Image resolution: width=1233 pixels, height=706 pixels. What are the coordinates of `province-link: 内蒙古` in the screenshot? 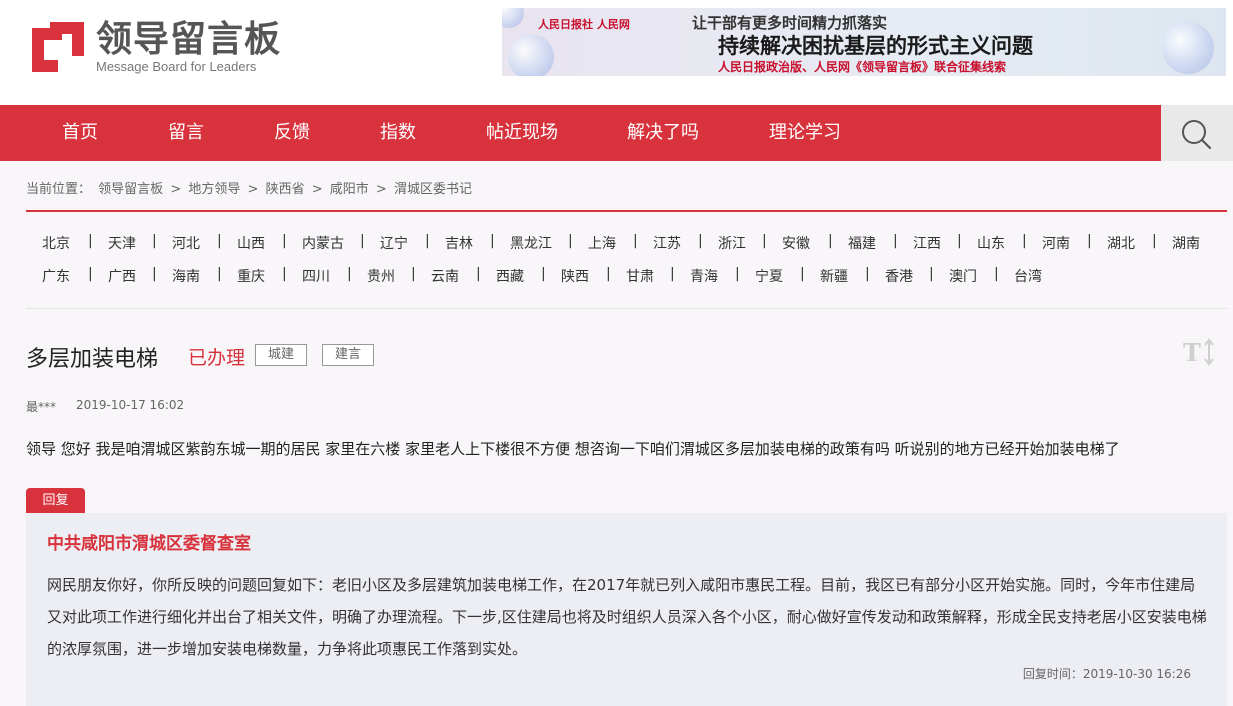 It's located at (323, 243).